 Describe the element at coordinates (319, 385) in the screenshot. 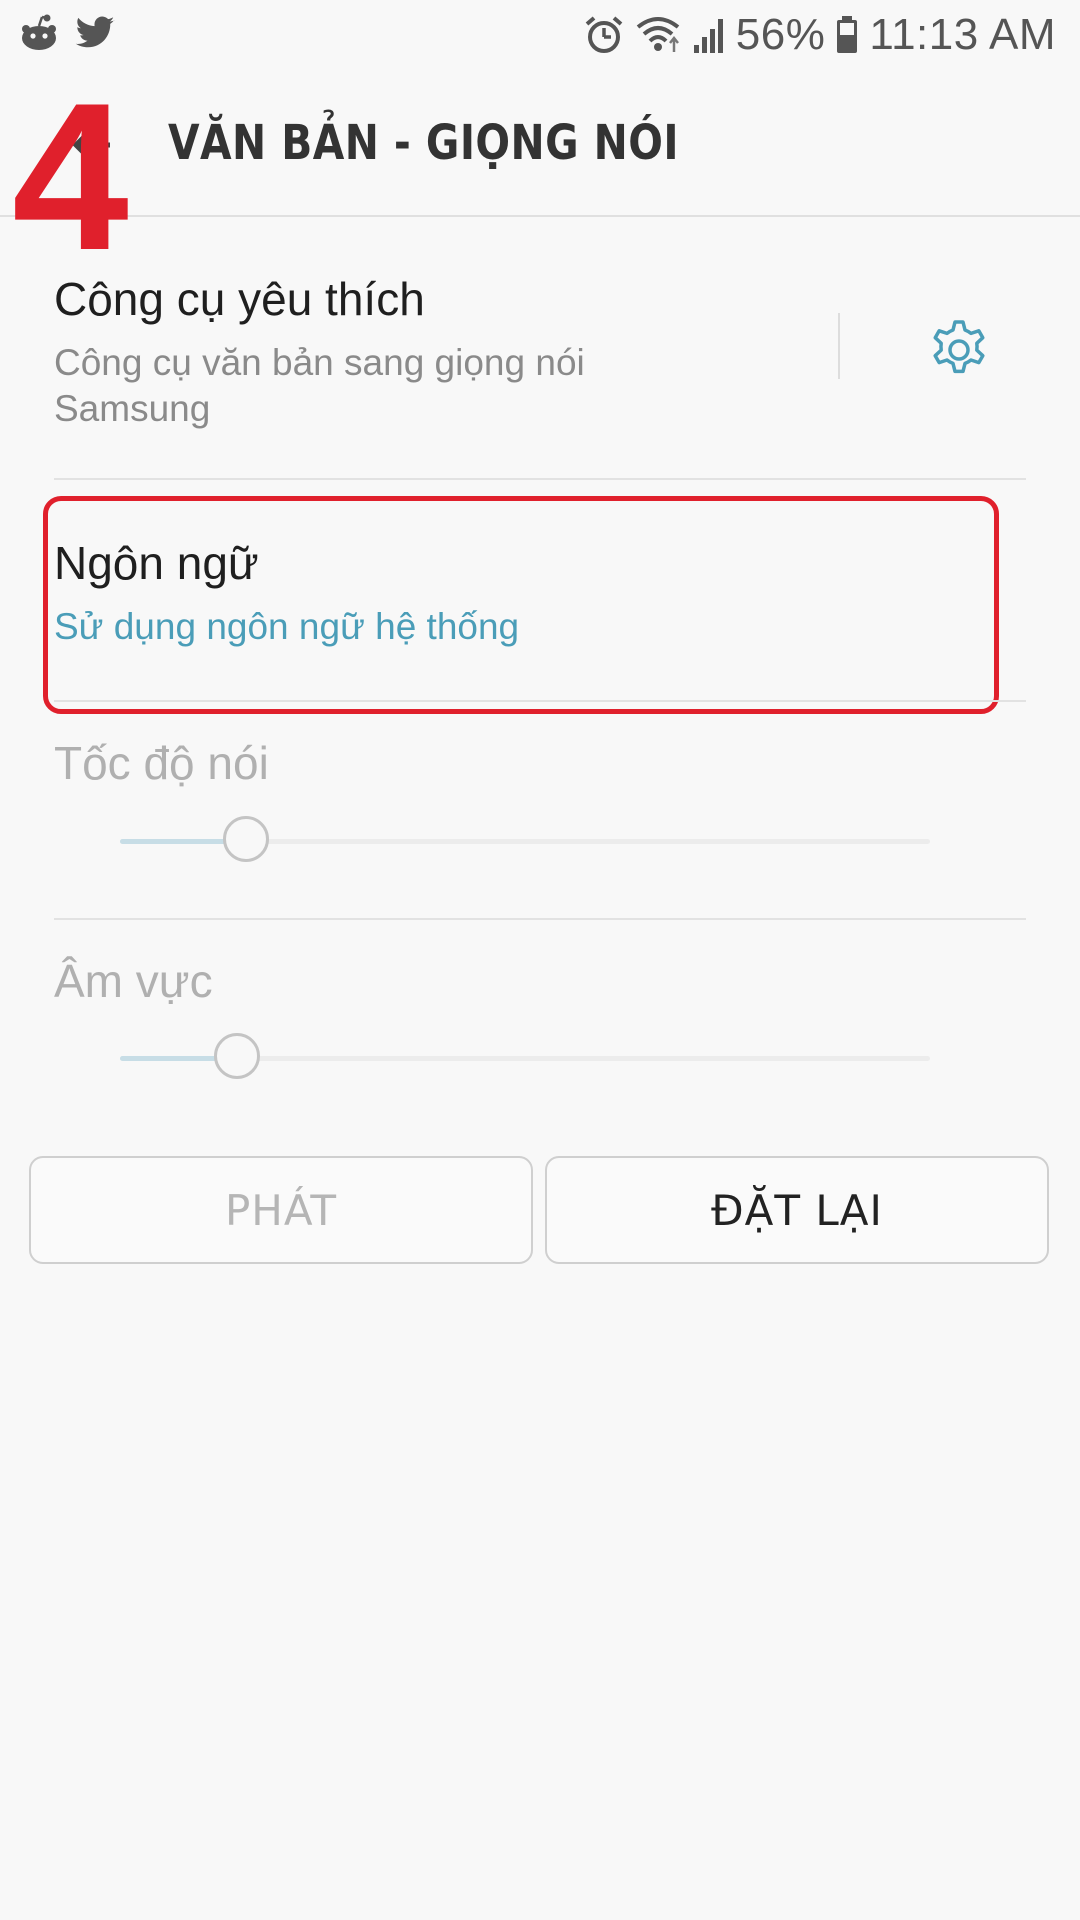

I see `preferred-engine-subtitle: Công cụ văn bản sang giọng nói Samsung` at that location.